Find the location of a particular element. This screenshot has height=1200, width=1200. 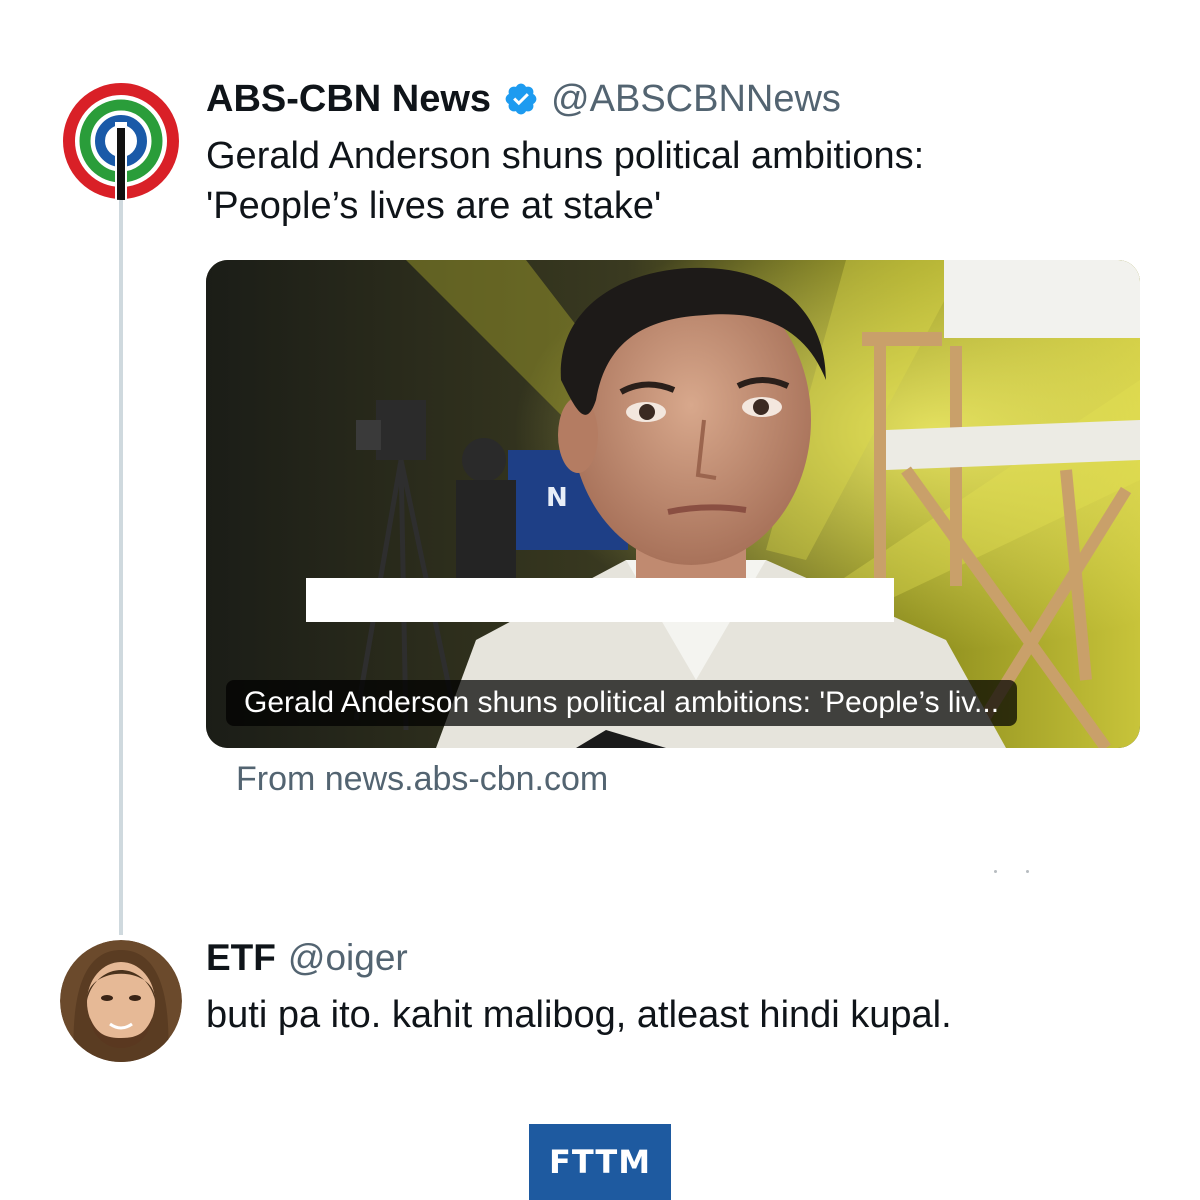

user-avatar-image is located at coordinates (121, 1001).